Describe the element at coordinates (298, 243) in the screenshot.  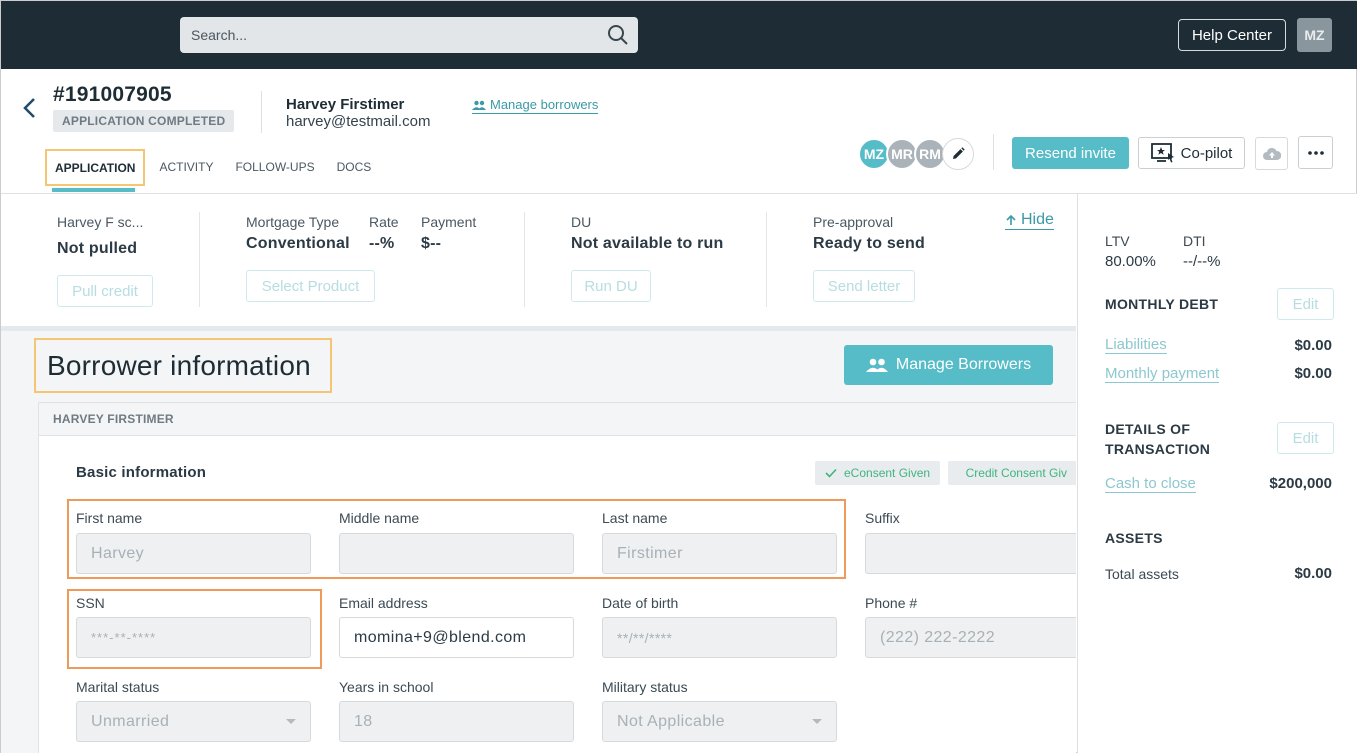
I see `mortgage-type-value: Conventional` at that location.